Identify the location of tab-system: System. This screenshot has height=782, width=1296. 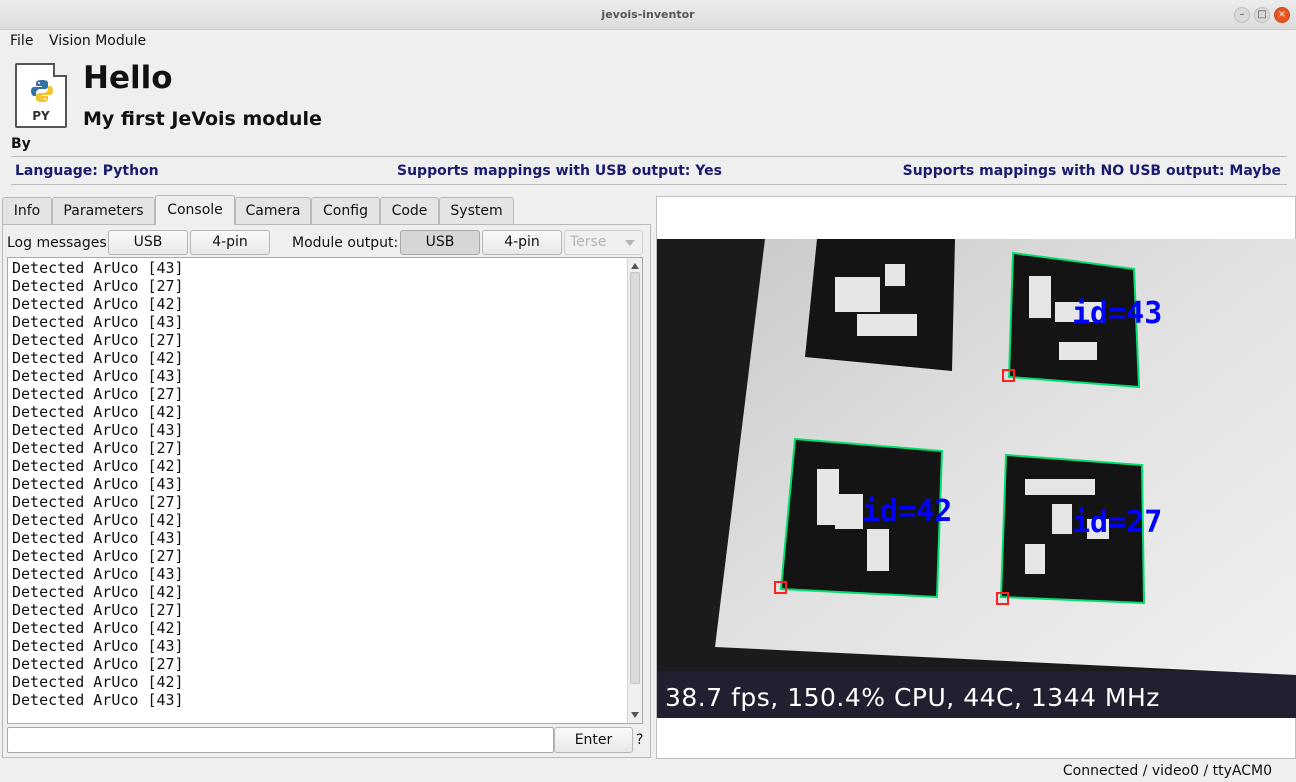
(476, 210).